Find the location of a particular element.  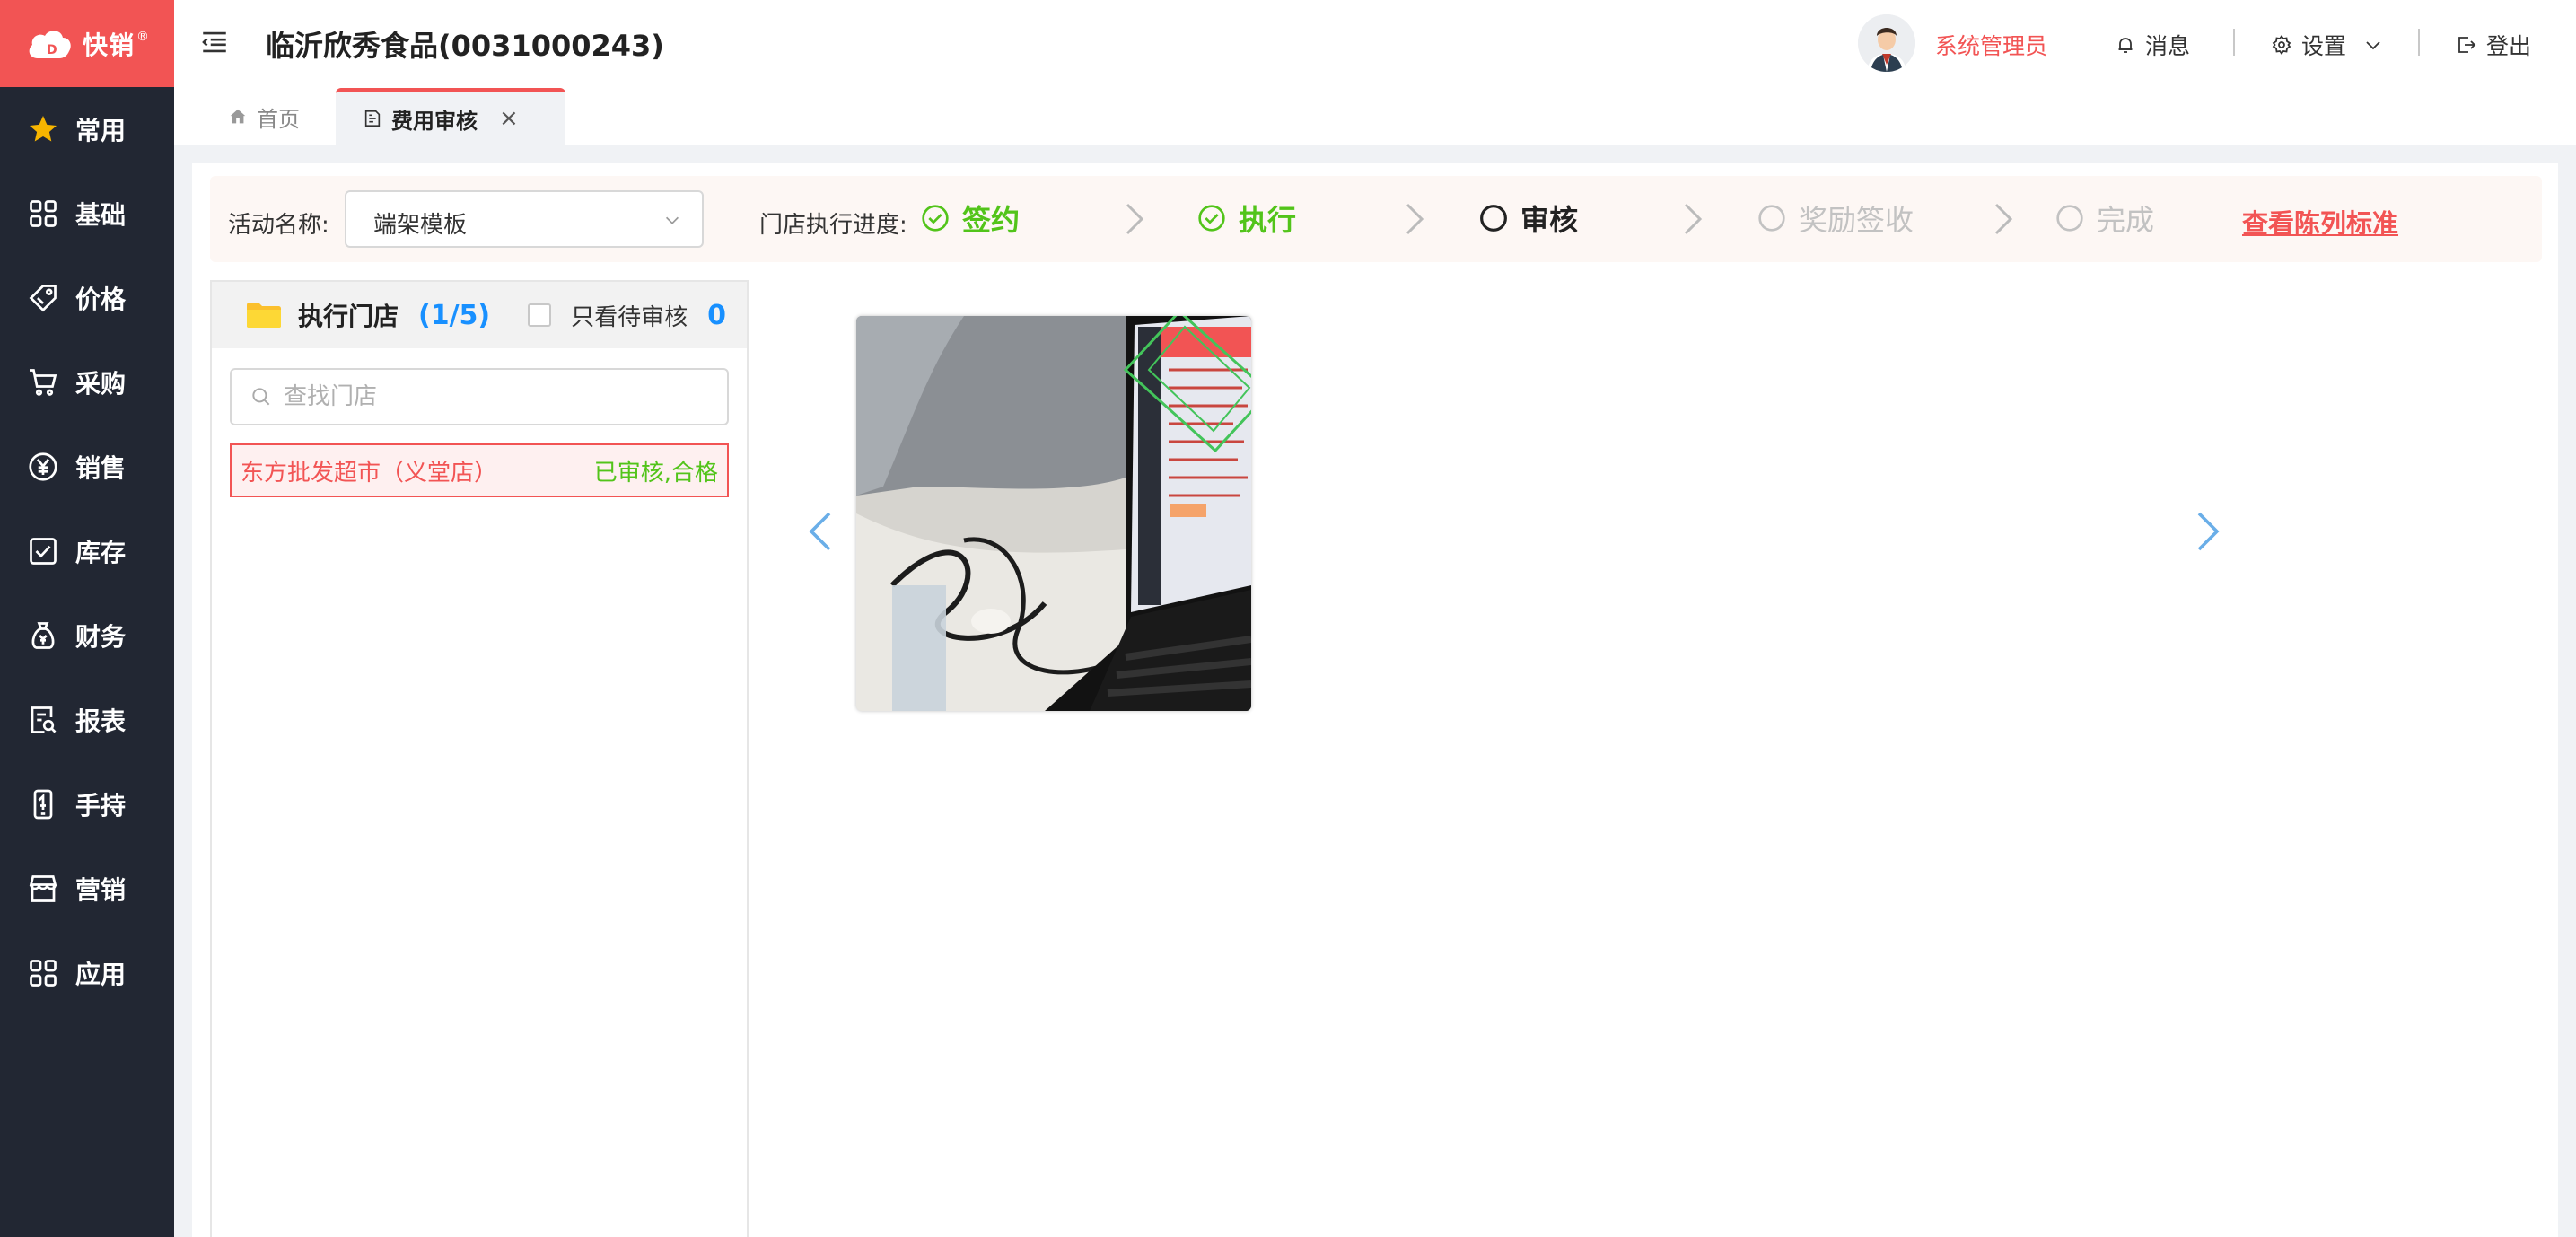

messages-label: 消息 is located at coordinates (2168, 46).